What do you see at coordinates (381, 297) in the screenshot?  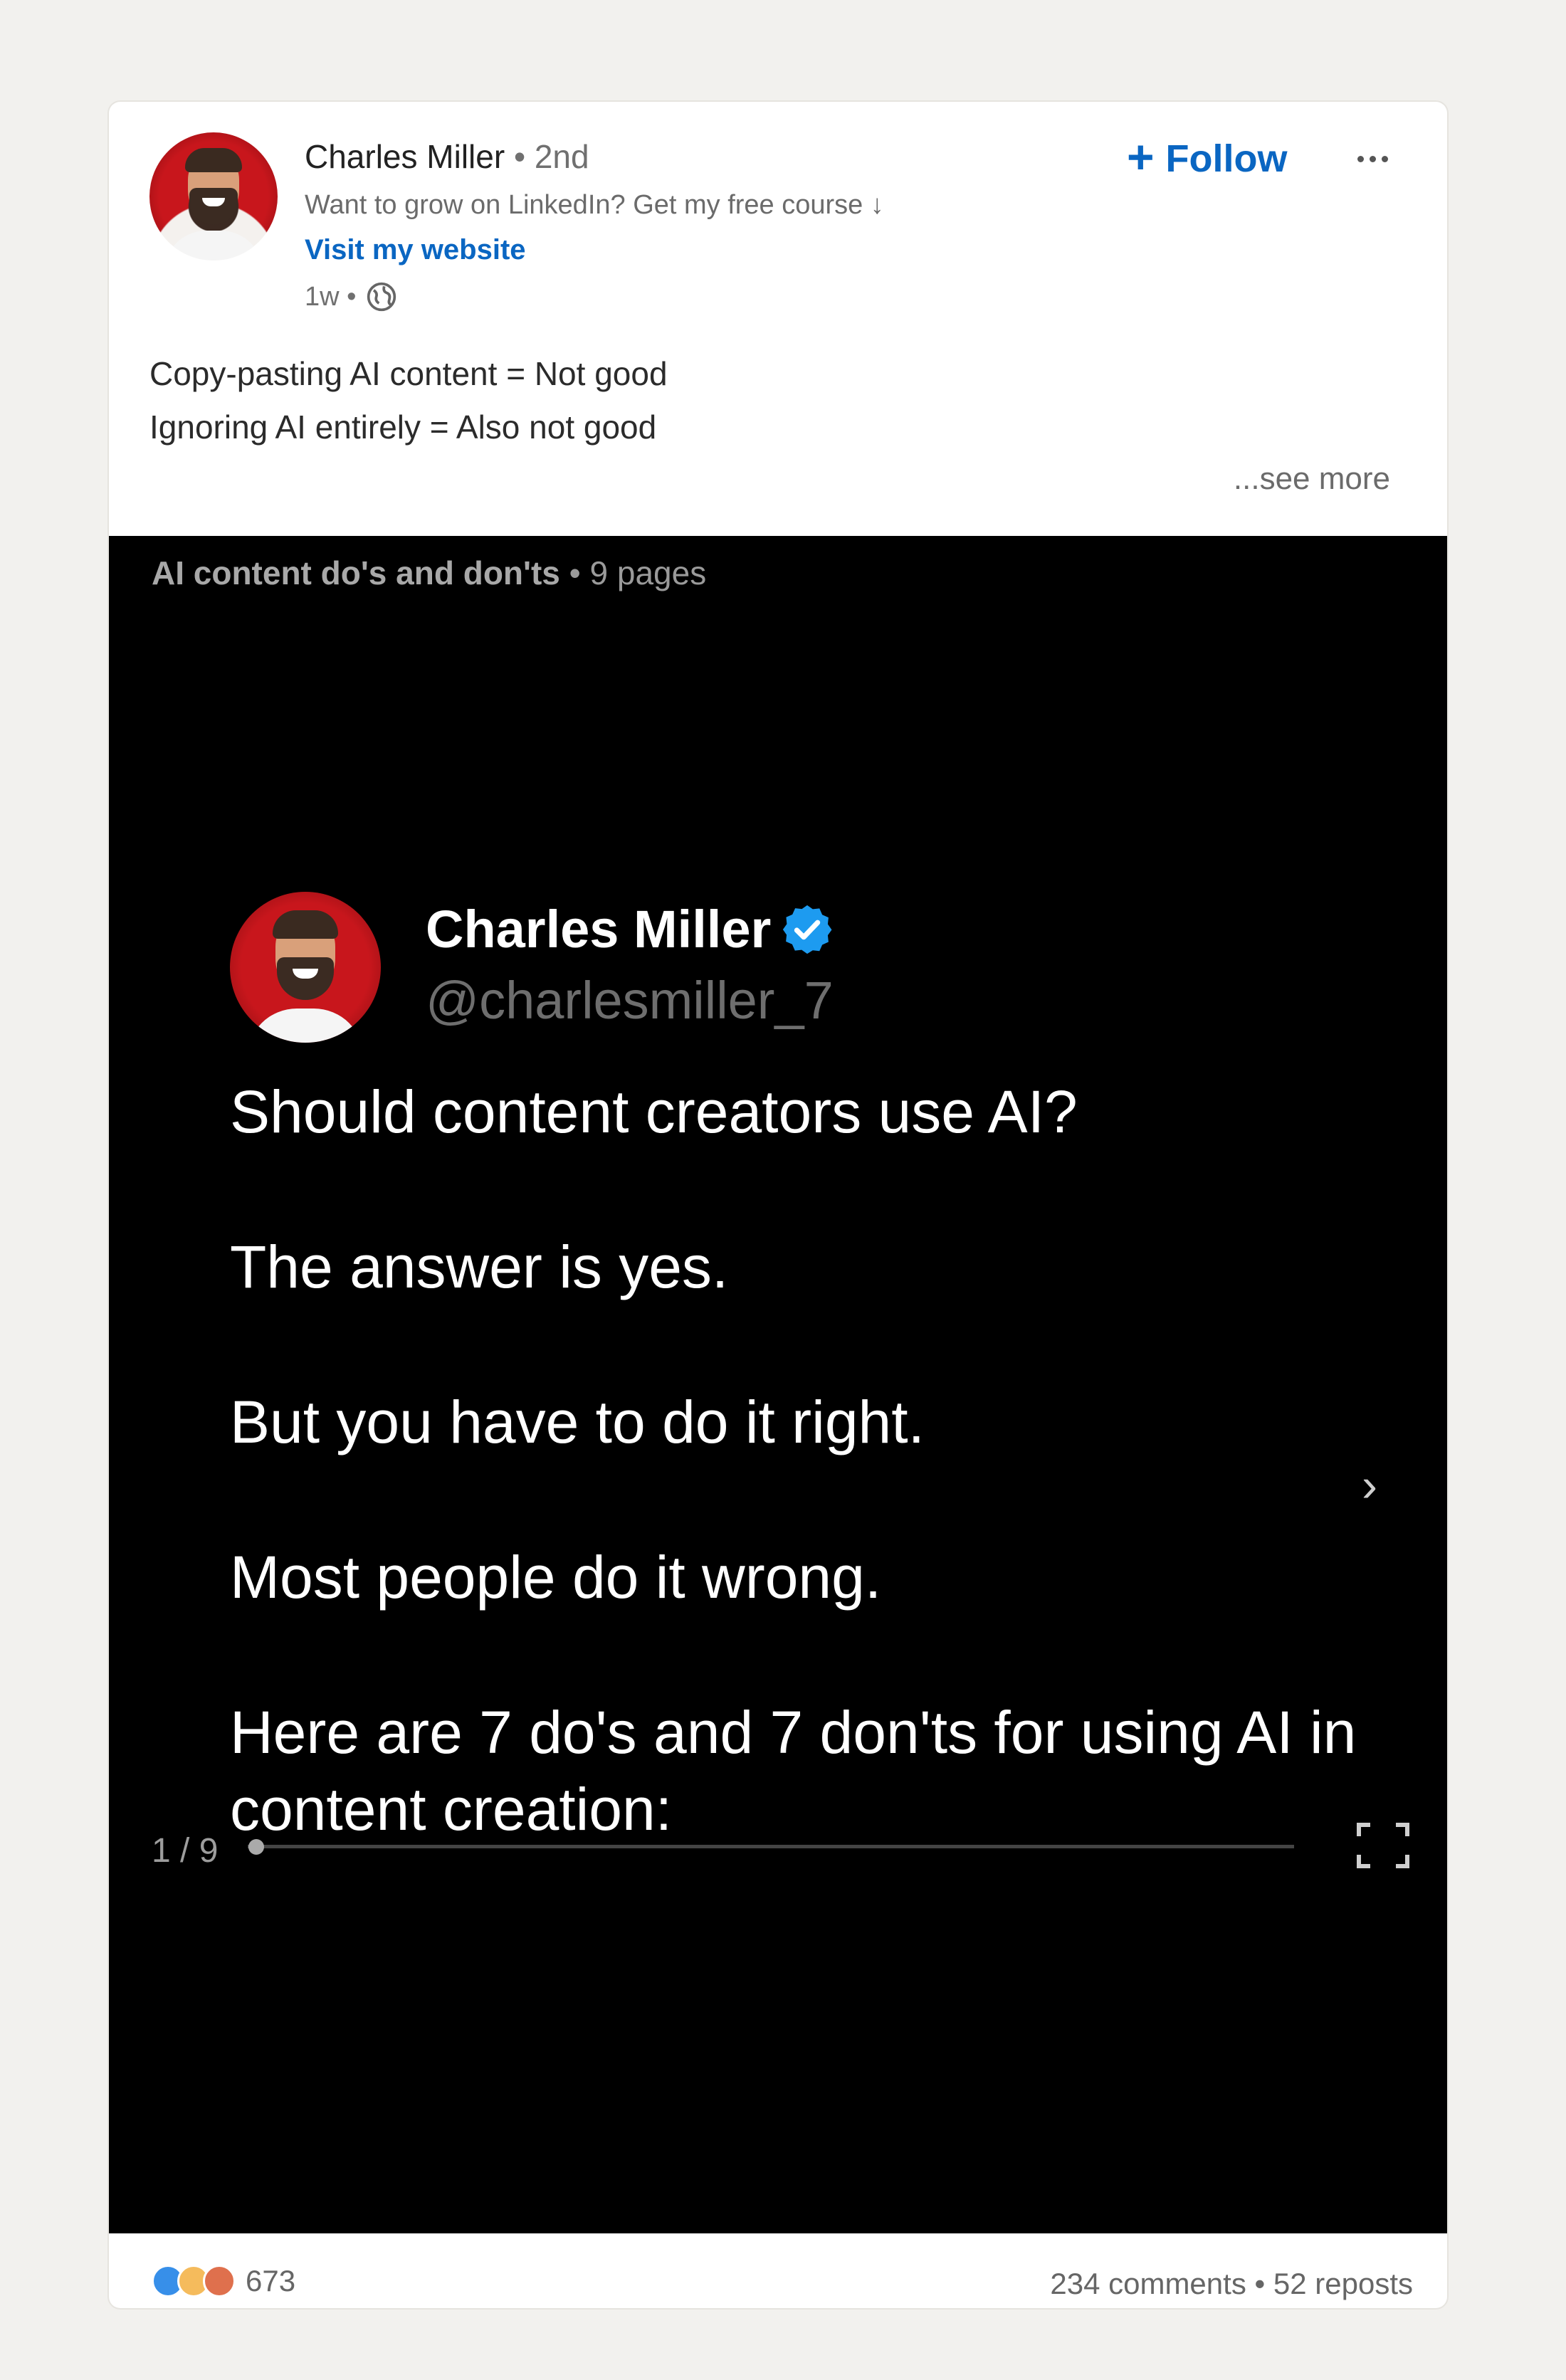 I see `globe-icon` at bounding box center [381, 297].